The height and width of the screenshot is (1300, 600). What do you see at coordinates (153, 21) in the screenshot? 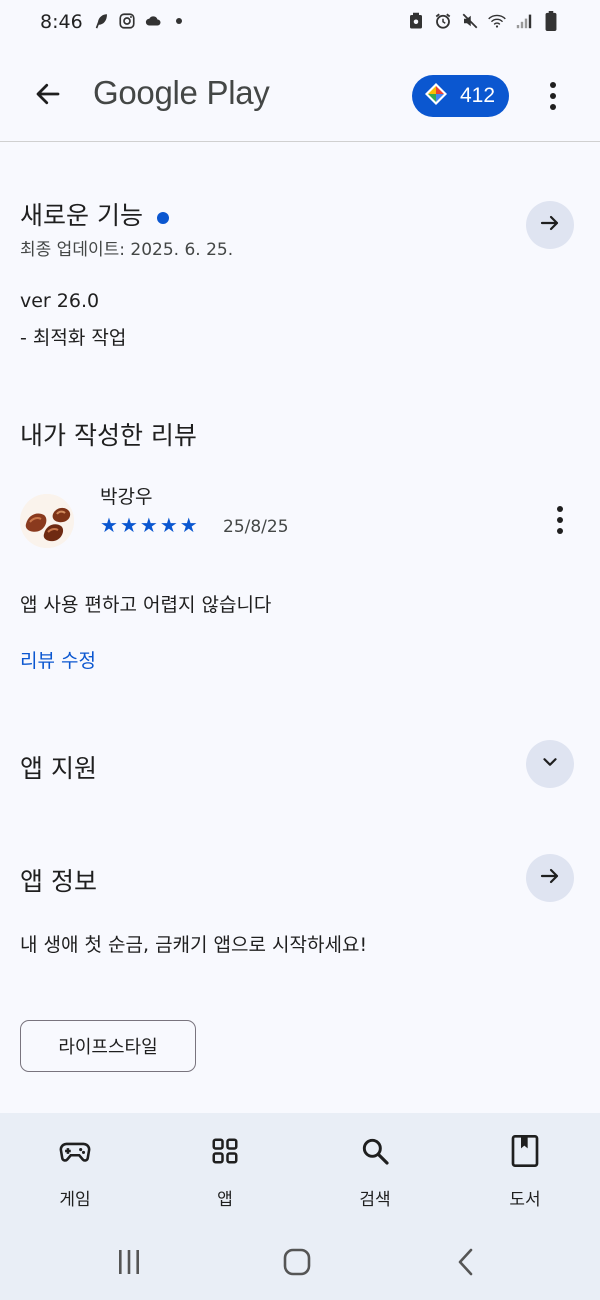
I see `cloud-icon` at bounding box center [153, 21].